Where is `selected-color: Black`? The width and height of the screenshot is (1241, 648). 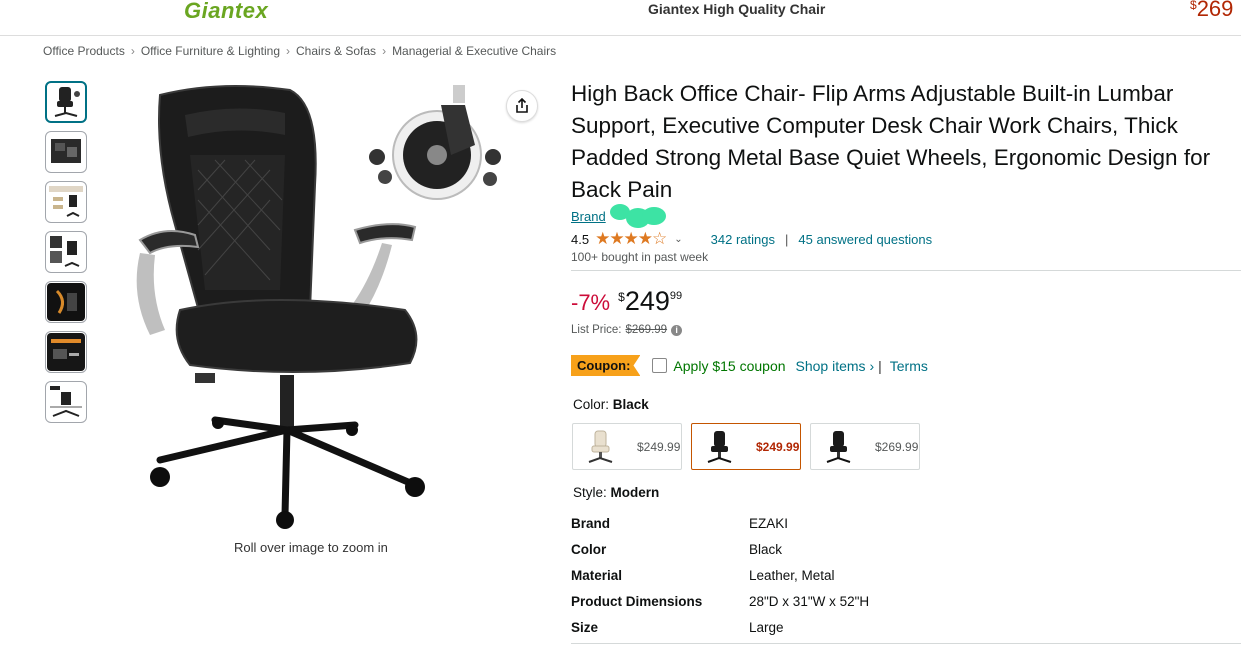 selected-color: Black is located at coordinates (630, 404).